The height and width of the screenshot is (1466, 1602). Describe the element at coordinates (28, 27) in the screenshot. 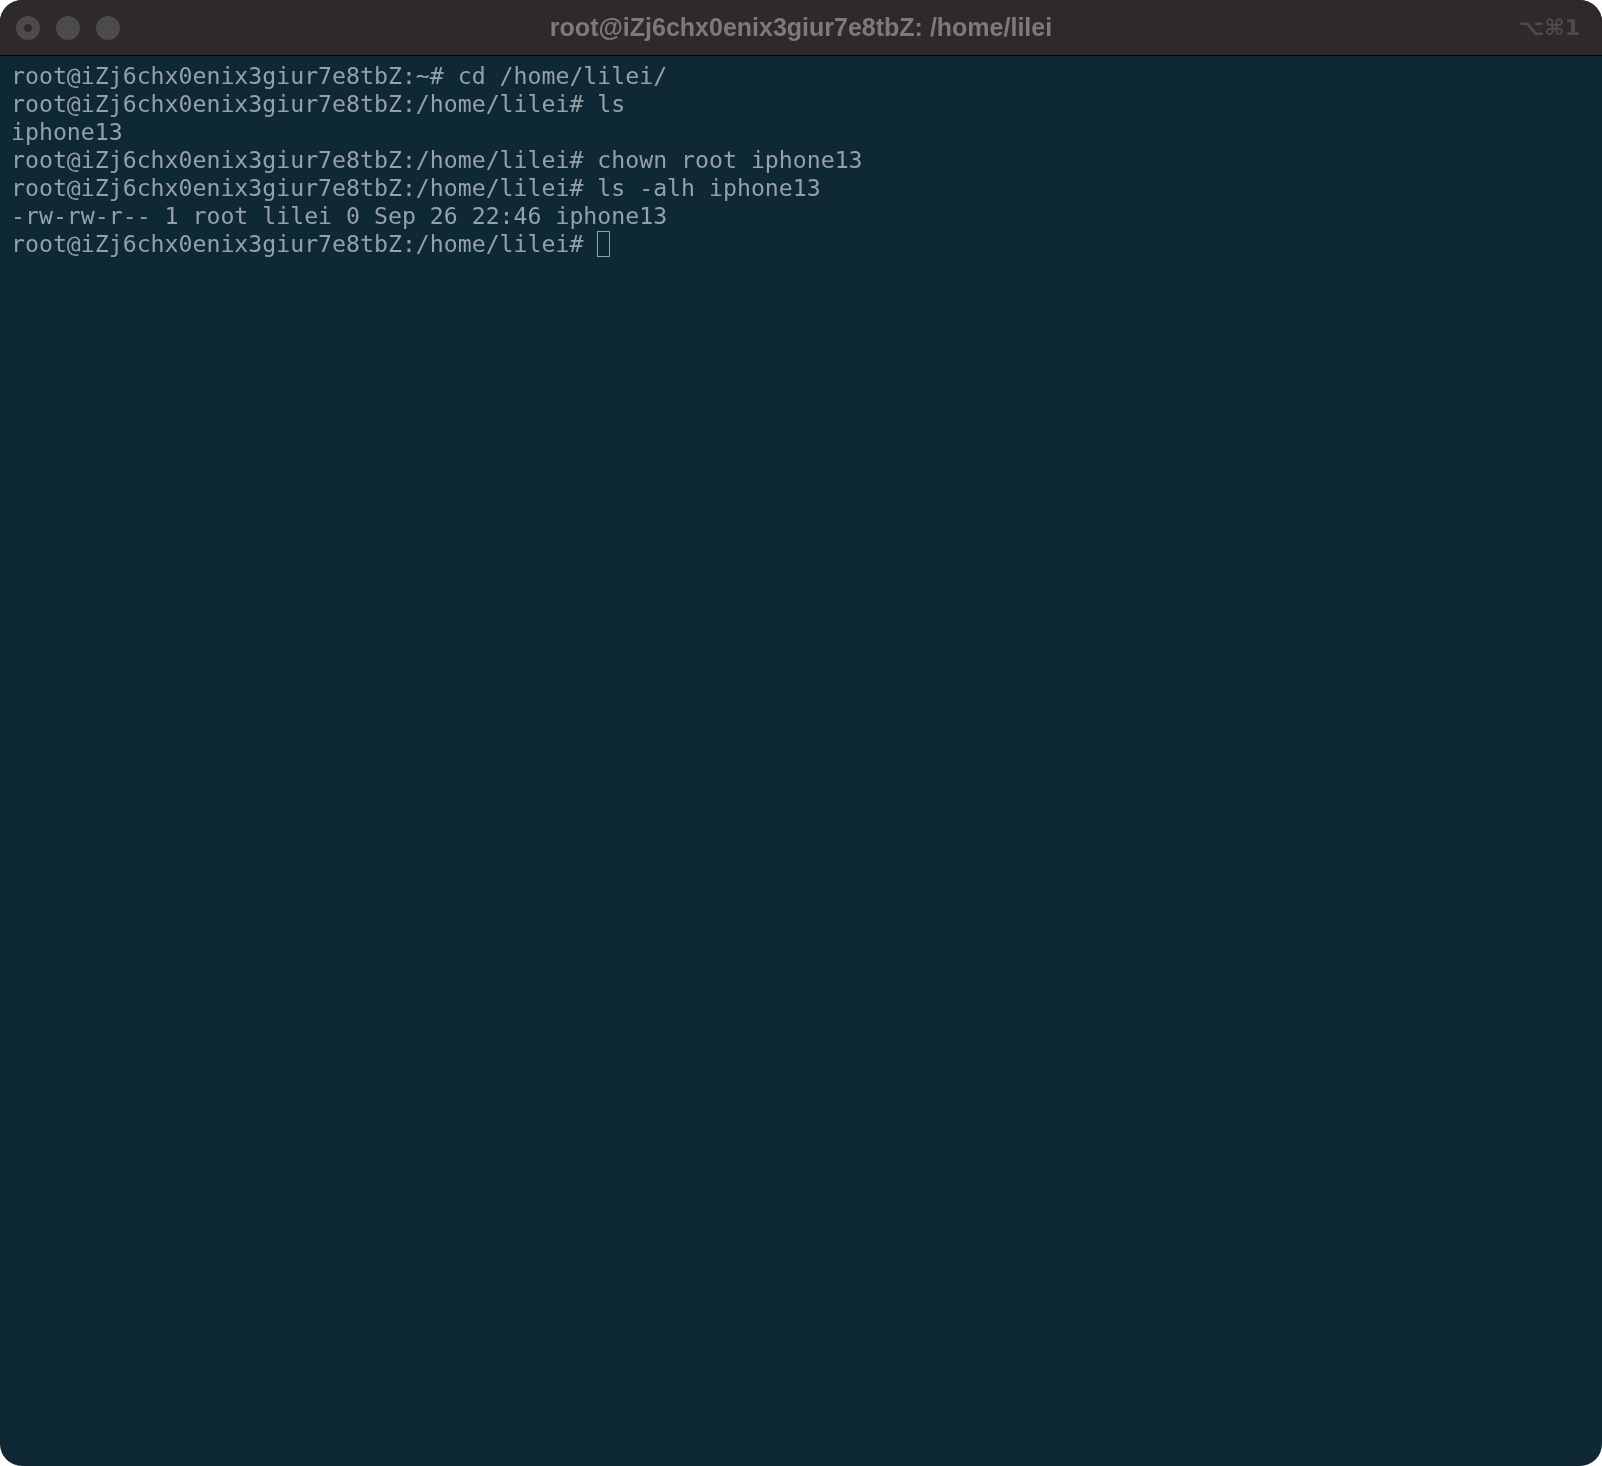

I see `close-button` at that location.